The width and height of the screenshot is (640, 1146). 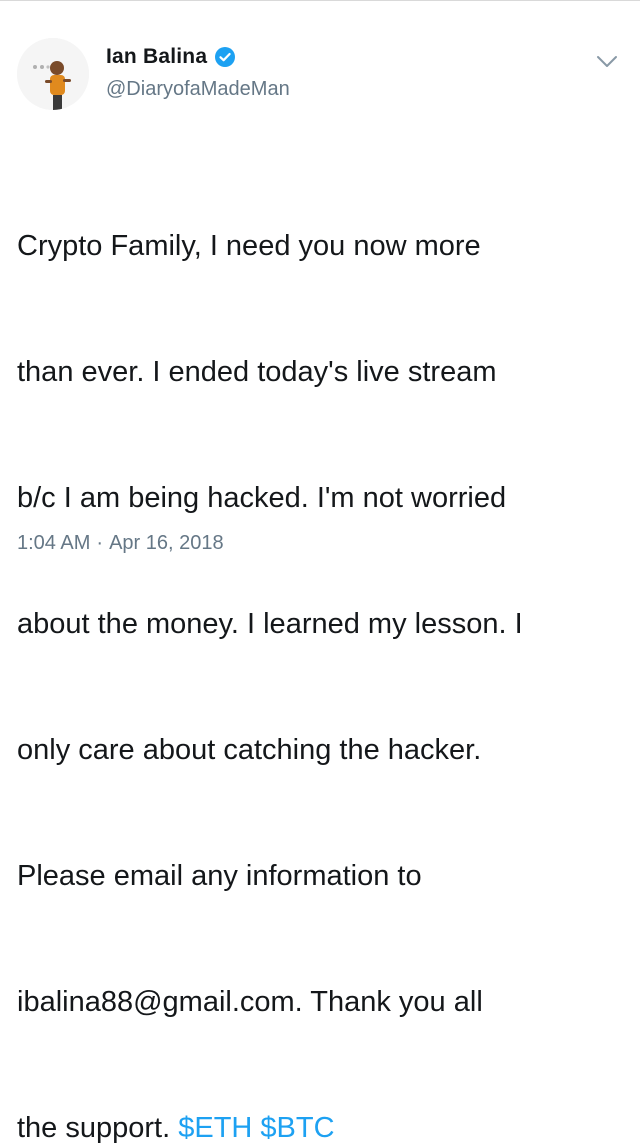 I want to click on tweet-text-line: Crypto Family, I need you now more, so click(x=249, y=246).